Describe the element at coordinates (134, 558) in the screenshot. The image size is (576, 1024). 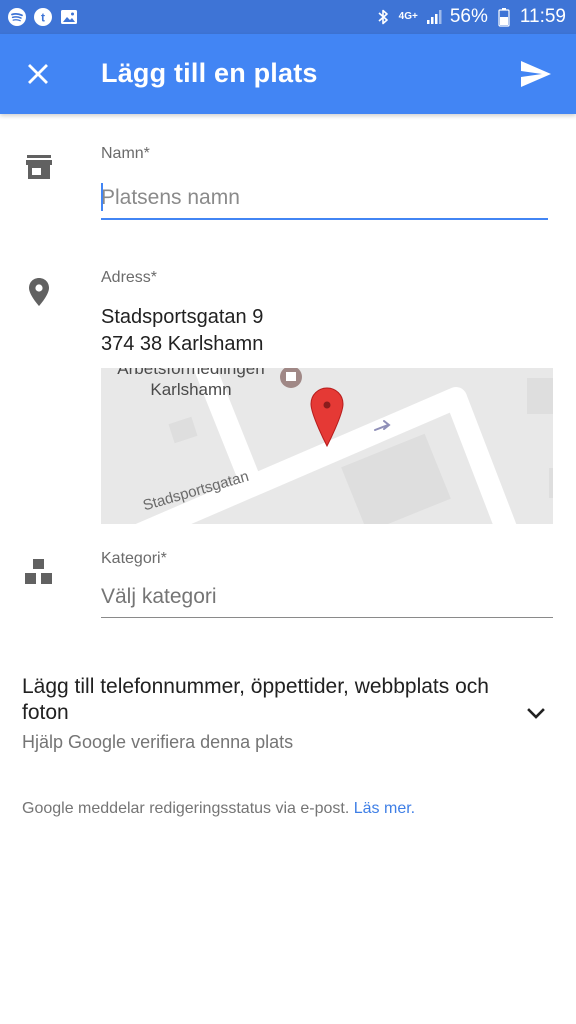
I see `category-label: Kategori*` at that location.